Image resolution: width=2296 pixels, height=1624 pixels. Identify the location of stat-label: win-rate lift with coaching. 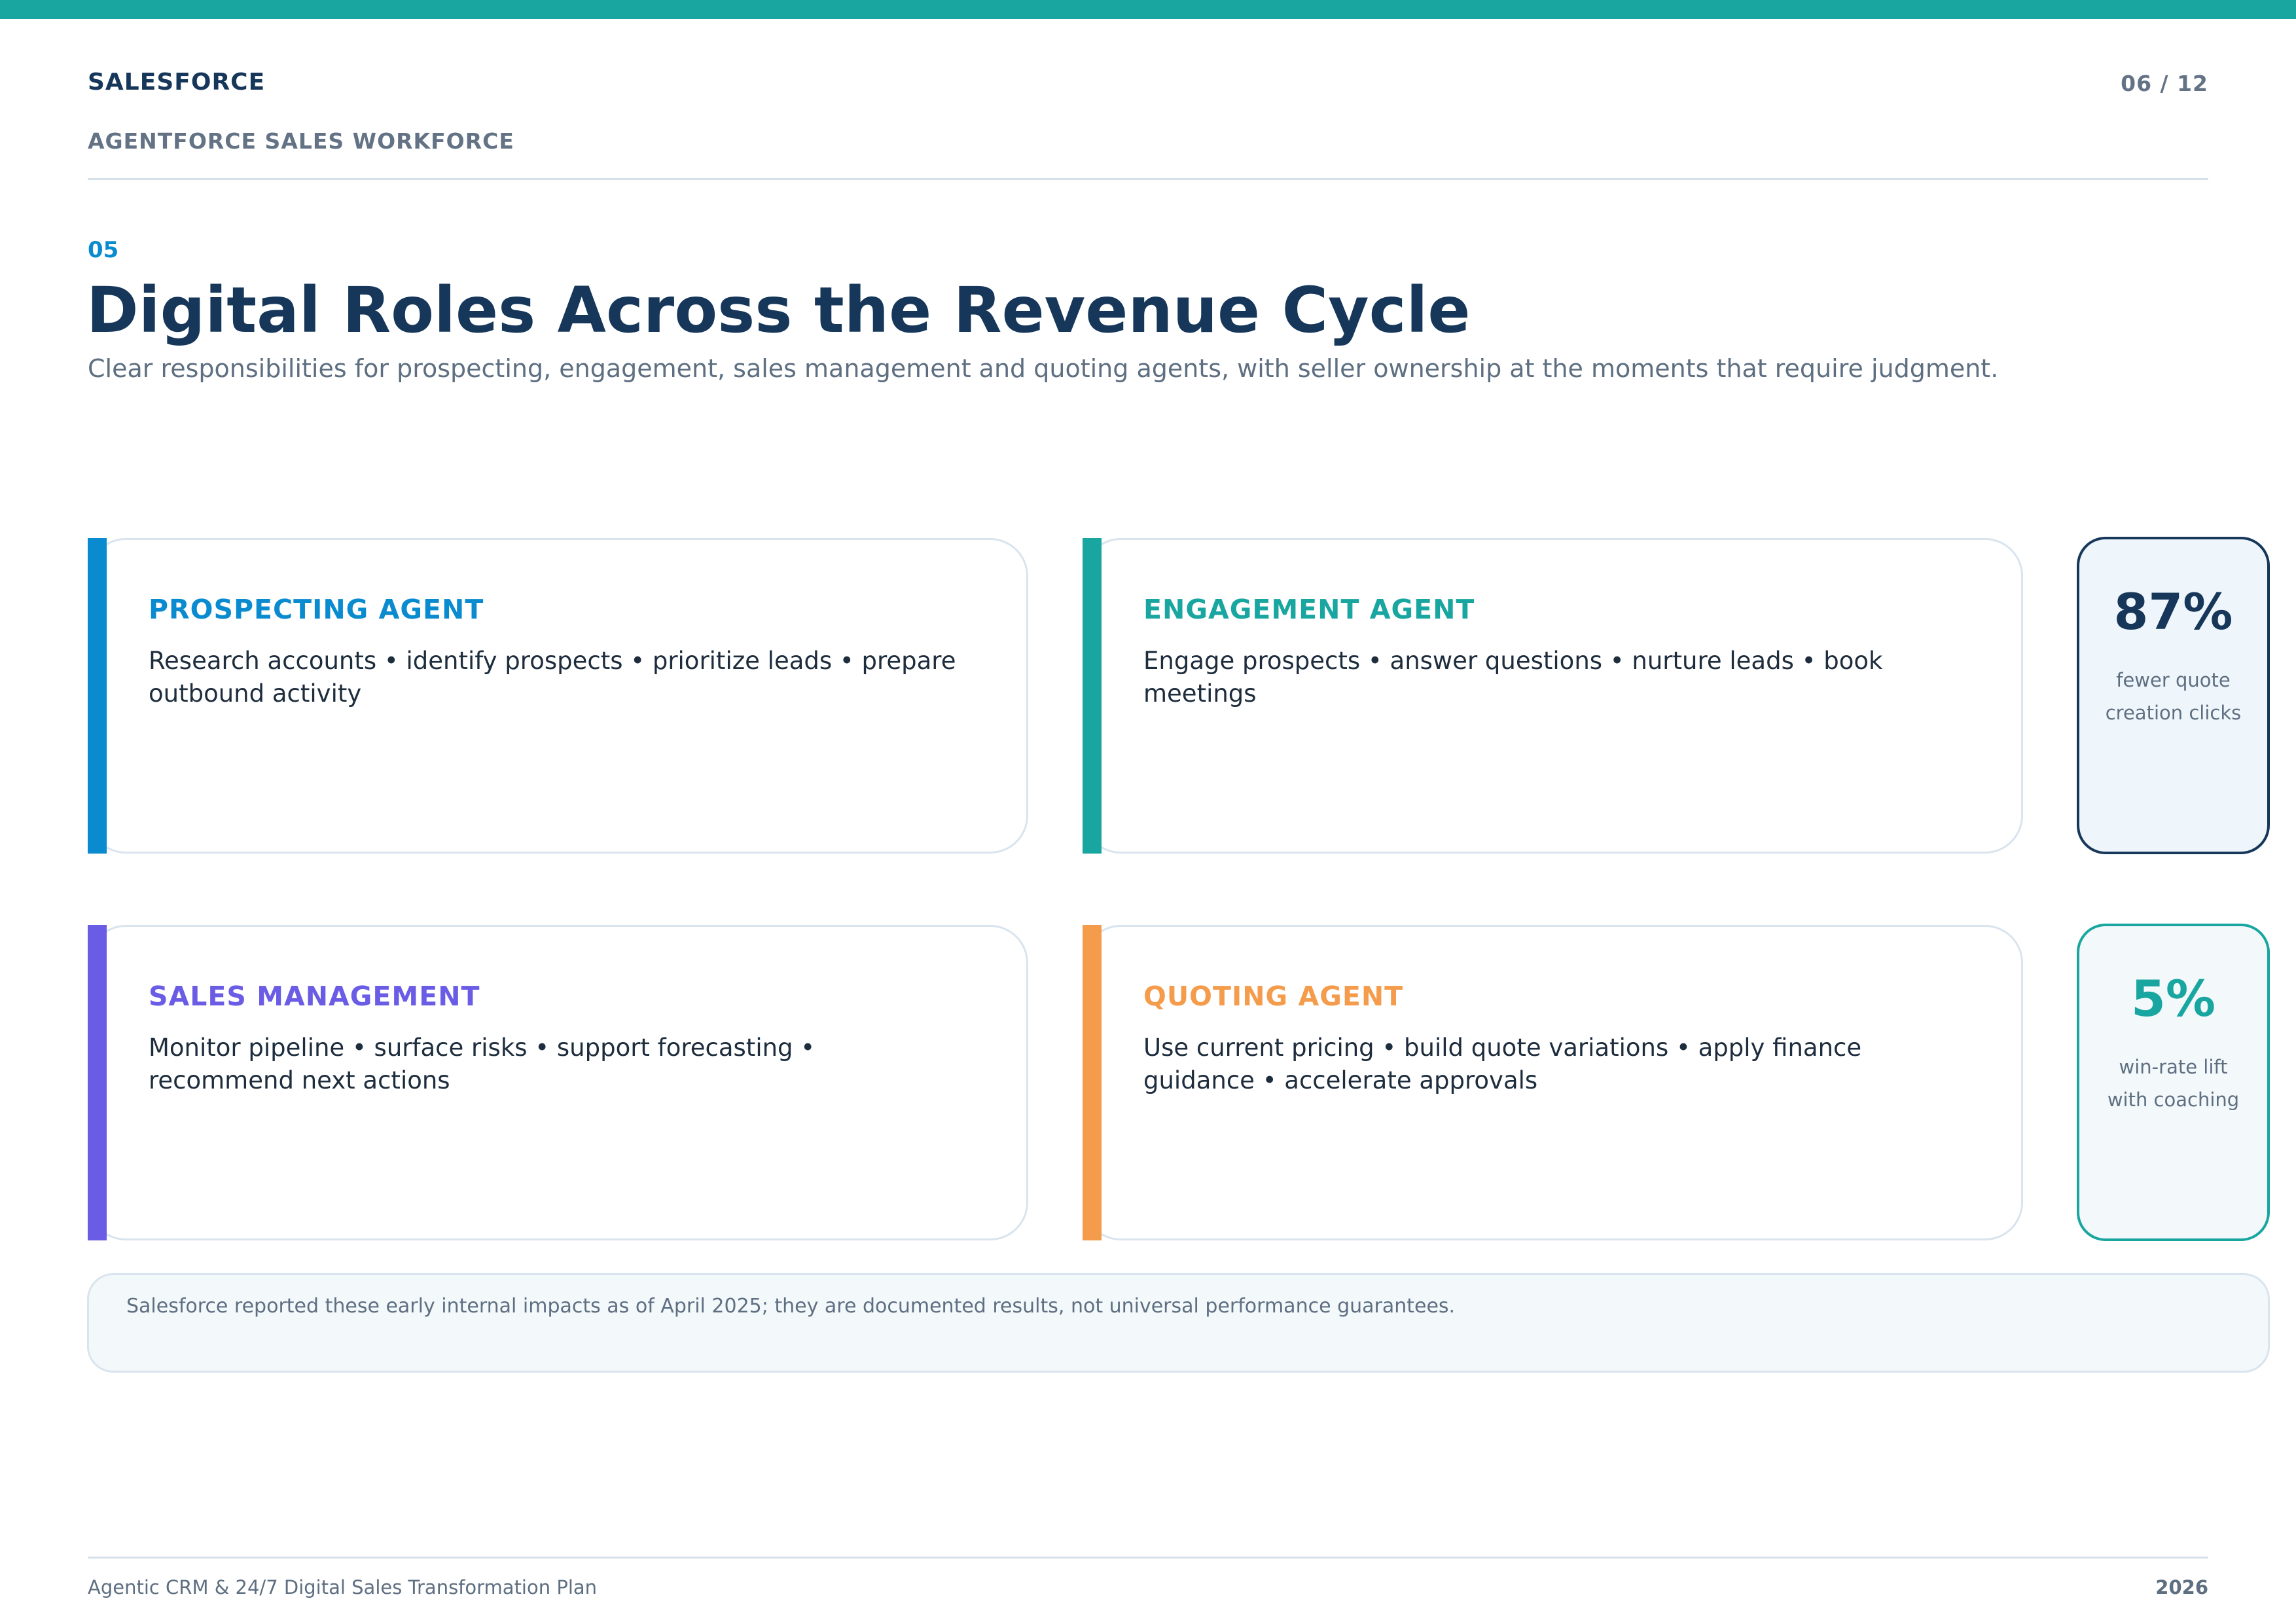
(2173, 1083).